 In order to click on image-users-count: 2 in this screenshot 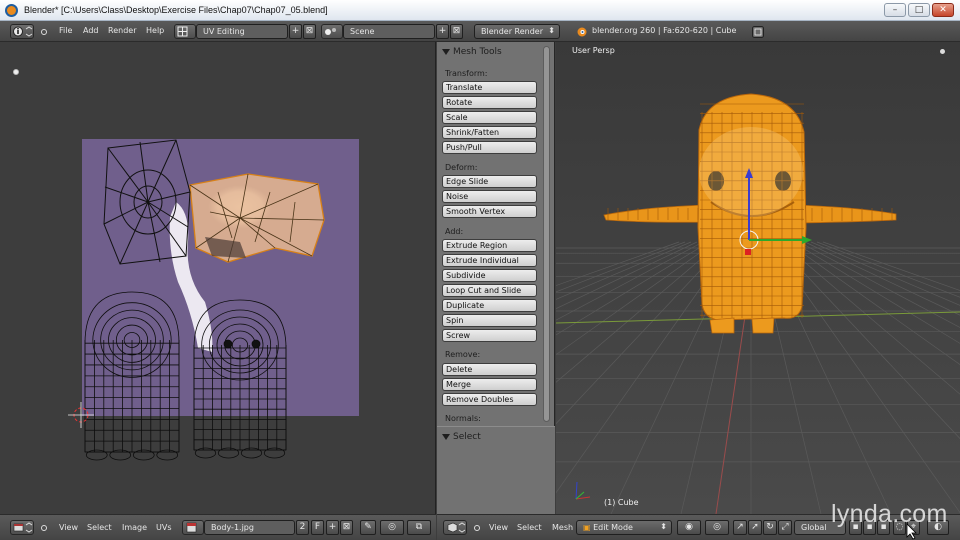, I will do `click(302, 527)`.